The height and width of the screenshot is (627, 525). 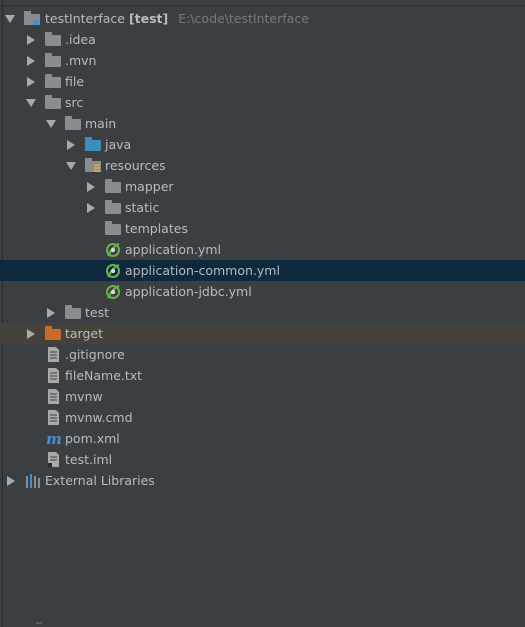 What do you see at coordinates (262, 228) in the screenshot?
I see `tree-row-templates: templates` at bounding box center [262, 228].